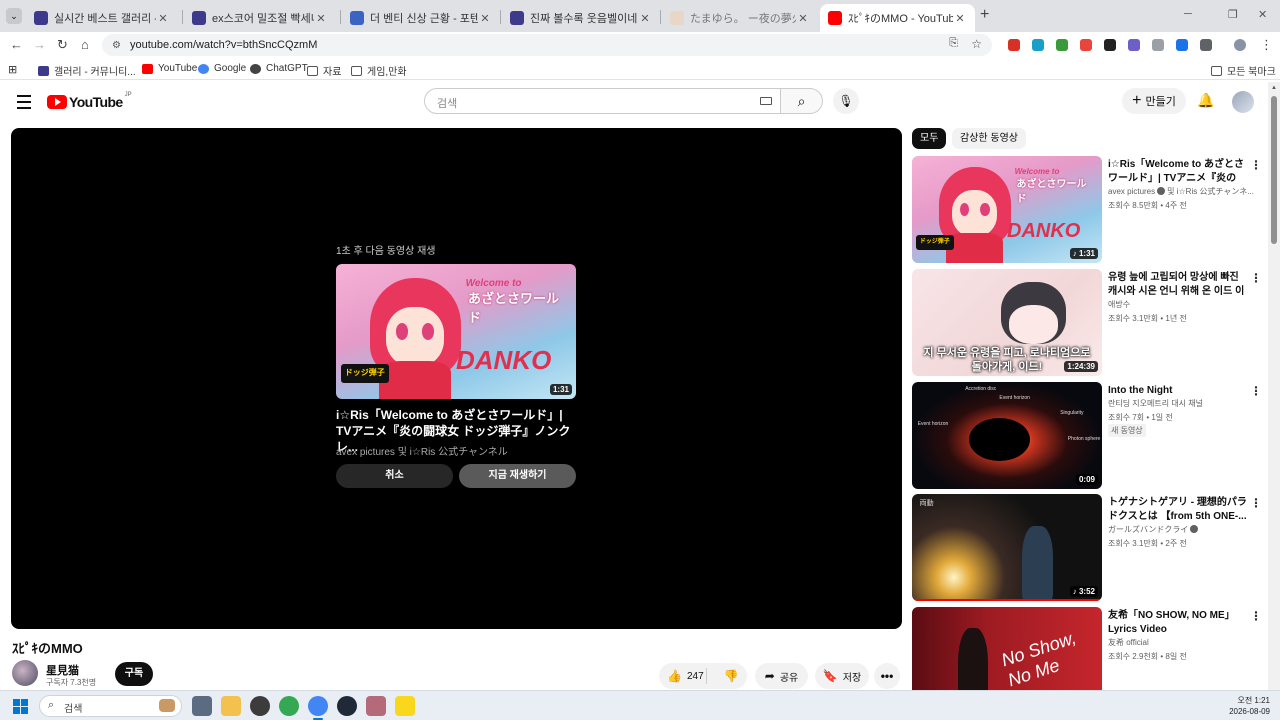 The image size is (1280, 720). Describe the element at coordinates (260, 18) in the screenshot. I see `browser-tab: ex스코어 밀조절 빡세네 - 헤븐 ✕` at that location.